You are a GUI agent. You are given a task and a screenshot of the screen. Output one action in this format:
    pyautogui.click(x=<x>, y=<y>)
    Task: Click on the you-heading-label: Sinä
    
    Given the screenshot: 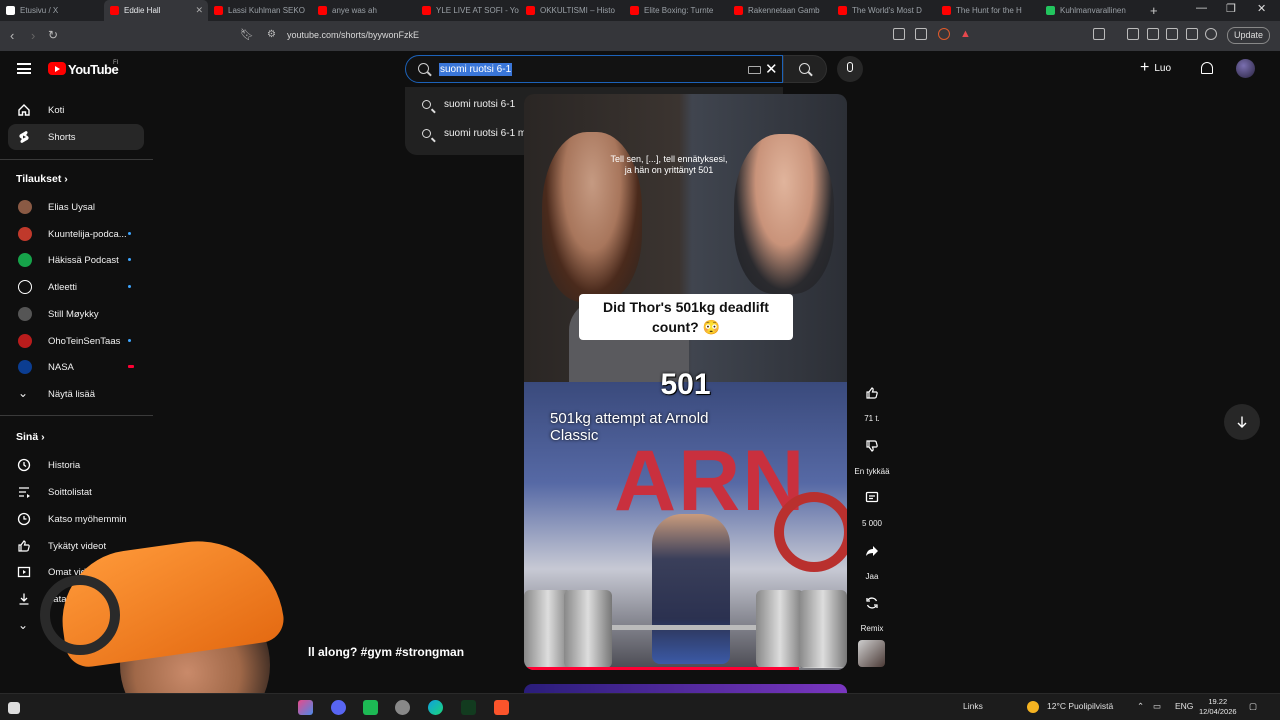 What is the action you would take?
    pyautogui.click(x=27, y=437)
    